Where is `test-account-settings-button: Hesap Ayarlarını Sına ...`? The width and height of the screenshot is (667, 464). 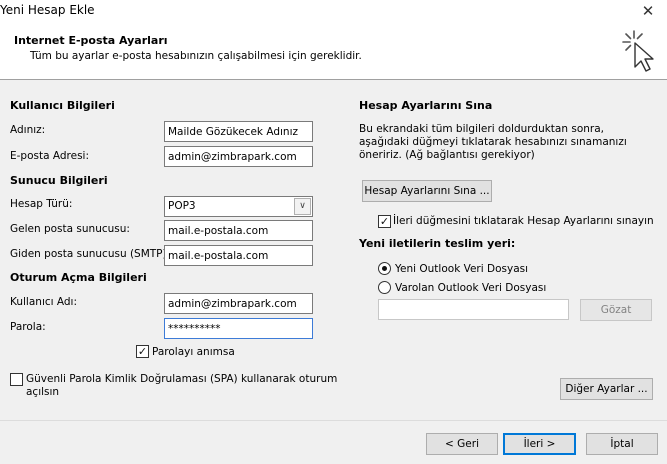 test-account-settings-button: Hesap Ayarlarını Sına ... is located at coordinates (427, 191).